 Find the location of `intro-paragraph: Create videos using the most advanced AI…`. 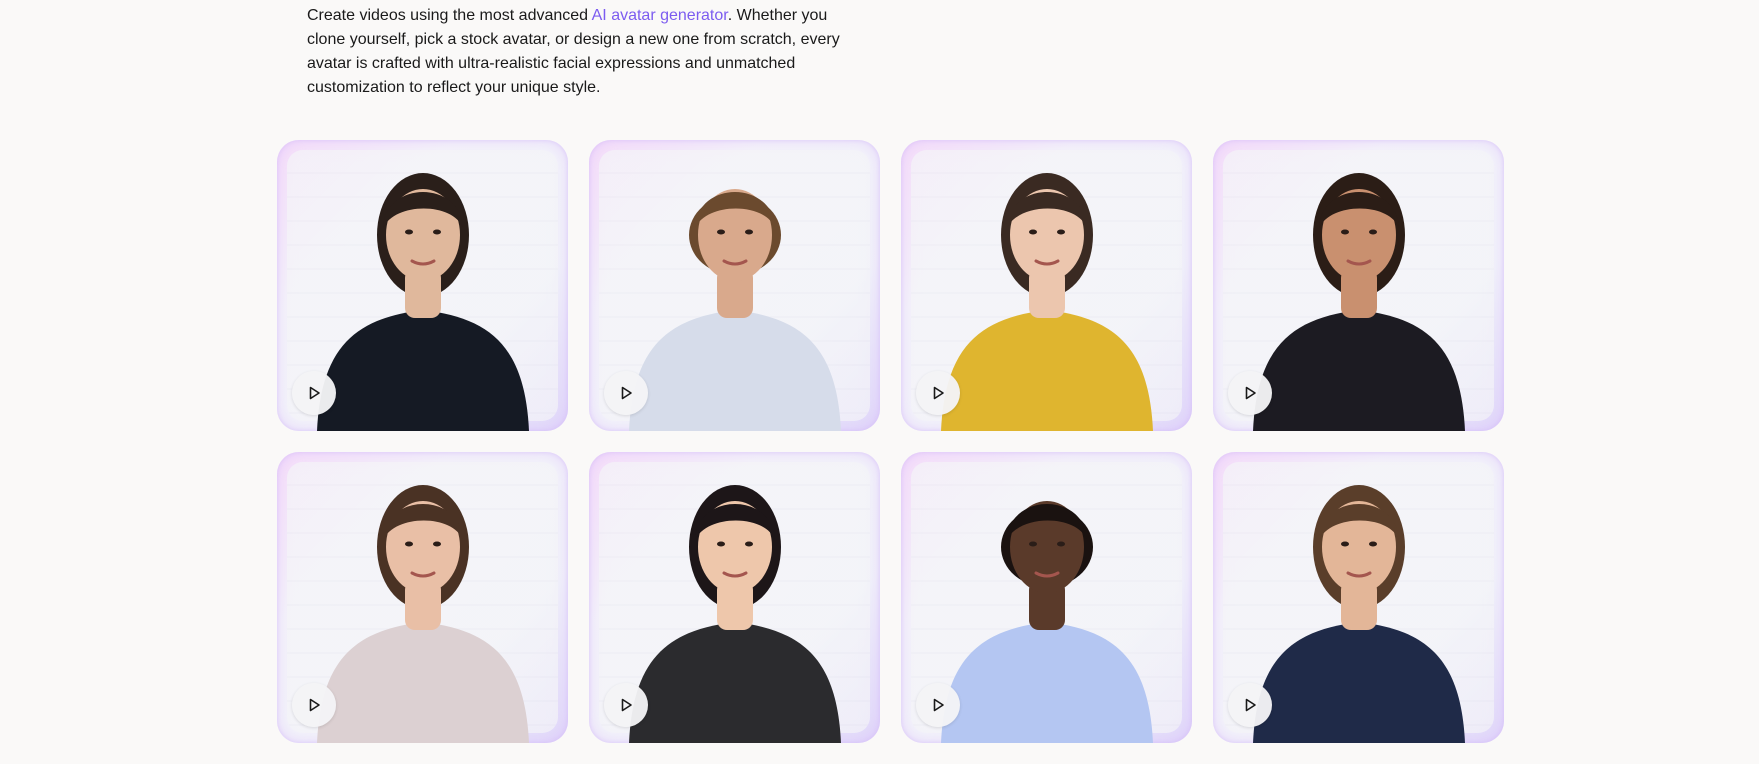

intro-paragraph: Create videos using the most advanced AI… is located at coordinates (587, 52).